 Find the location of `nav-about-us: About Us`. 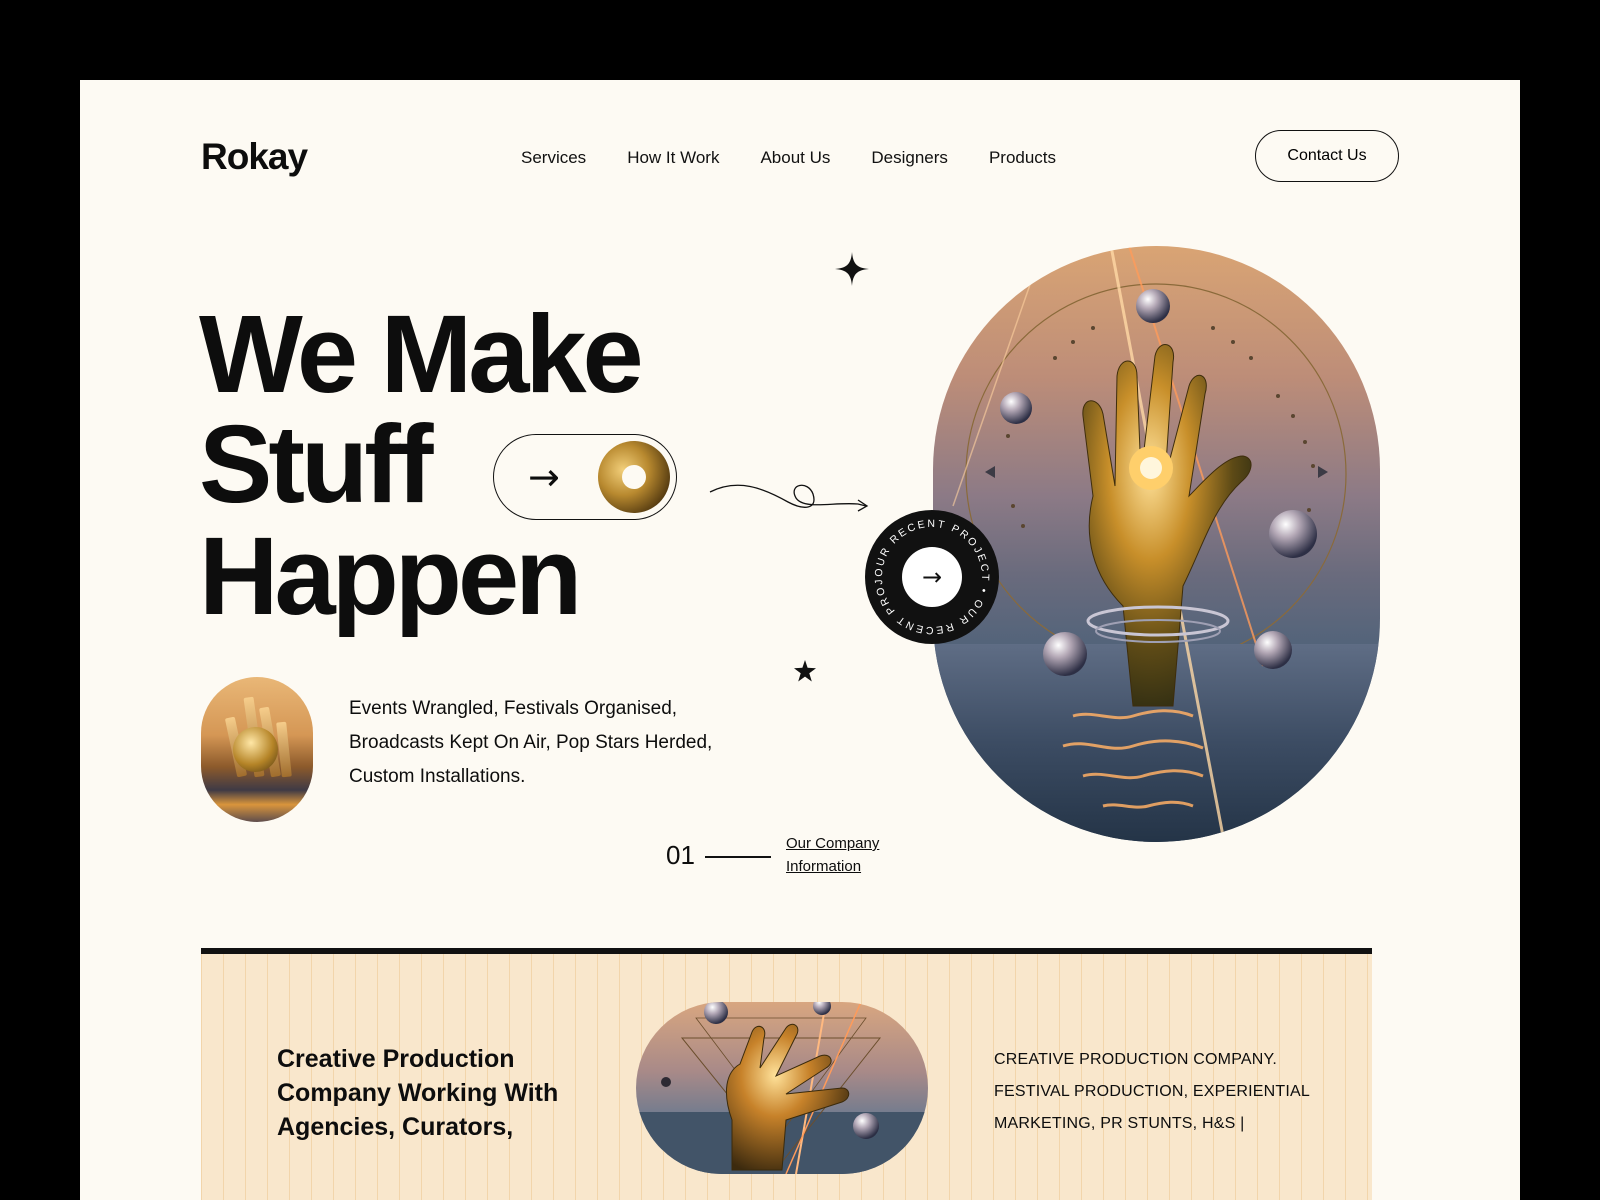

nav-about-us: About Us is located at coordinates (795, 158).